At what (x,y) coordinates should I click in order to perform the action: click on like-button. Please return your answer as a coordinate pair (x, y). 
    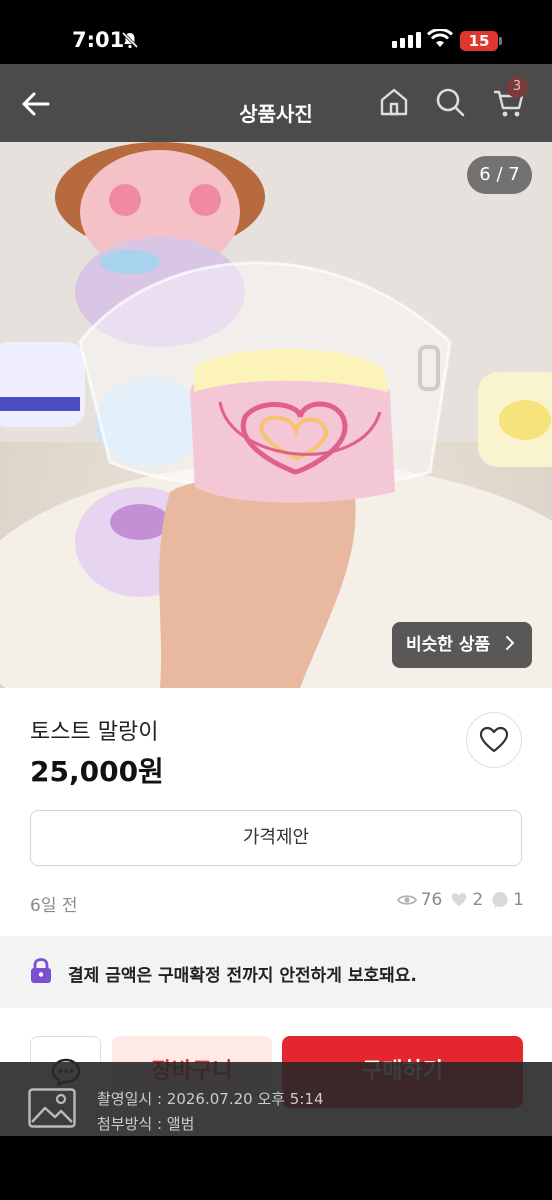
    Looking at the image, I should click on (494, 740).